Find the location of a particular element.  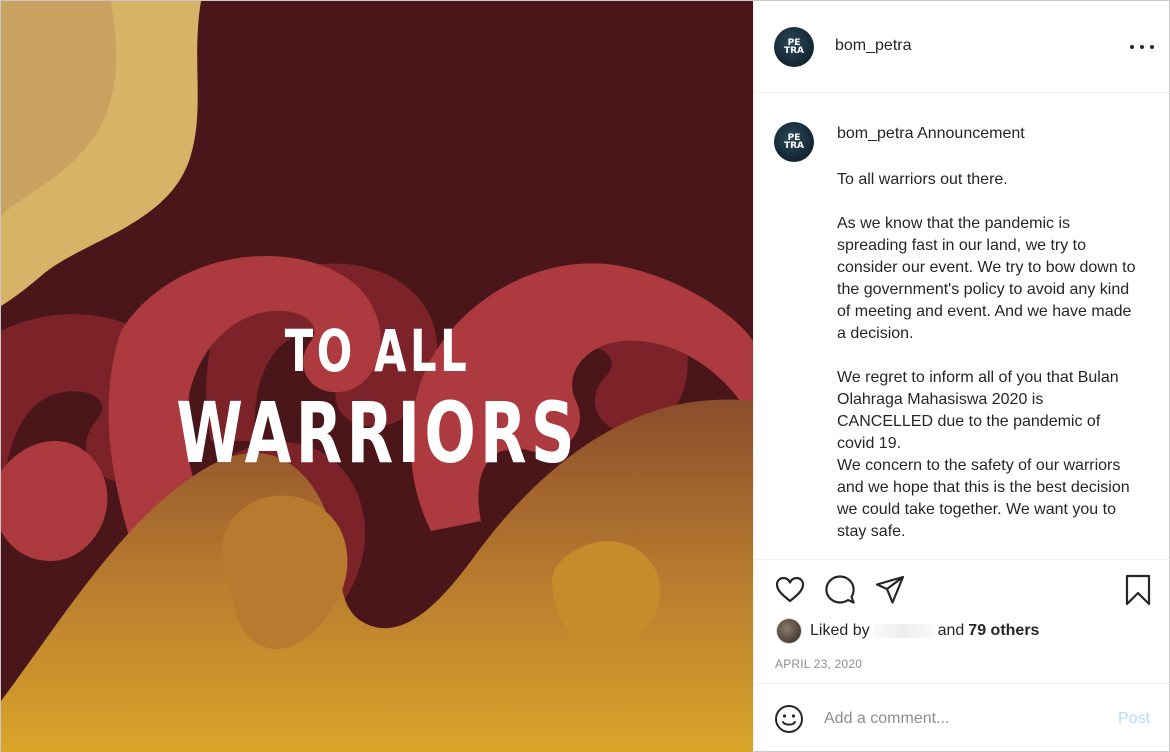

artwork-heading-line1: TO ALL is located at coordinates (377, 351).